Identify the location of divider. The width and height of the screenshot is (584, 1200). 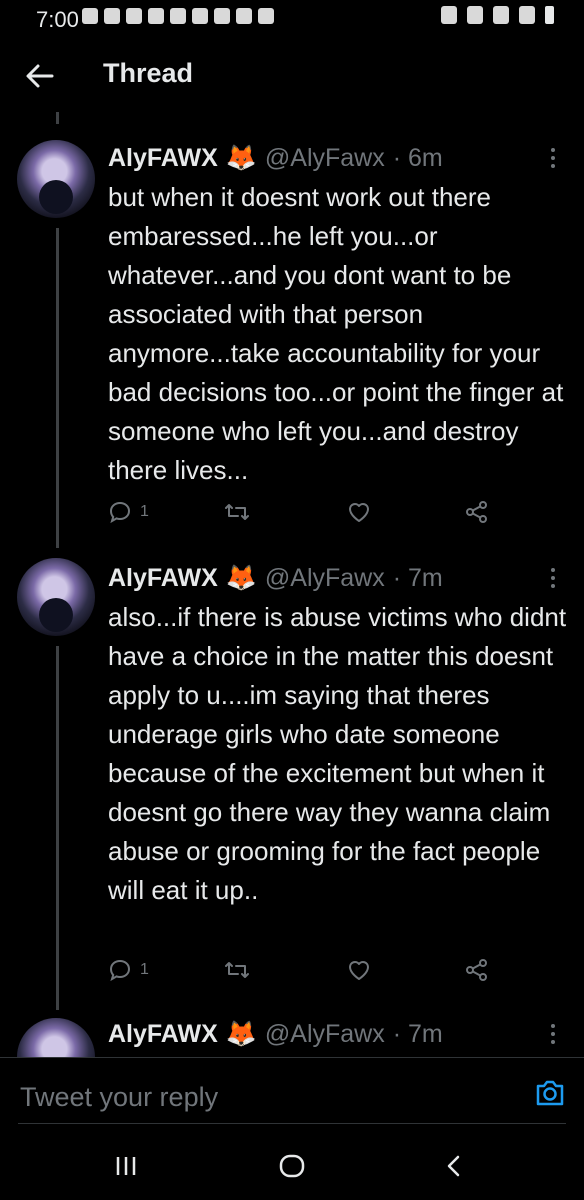
(292, 1123).